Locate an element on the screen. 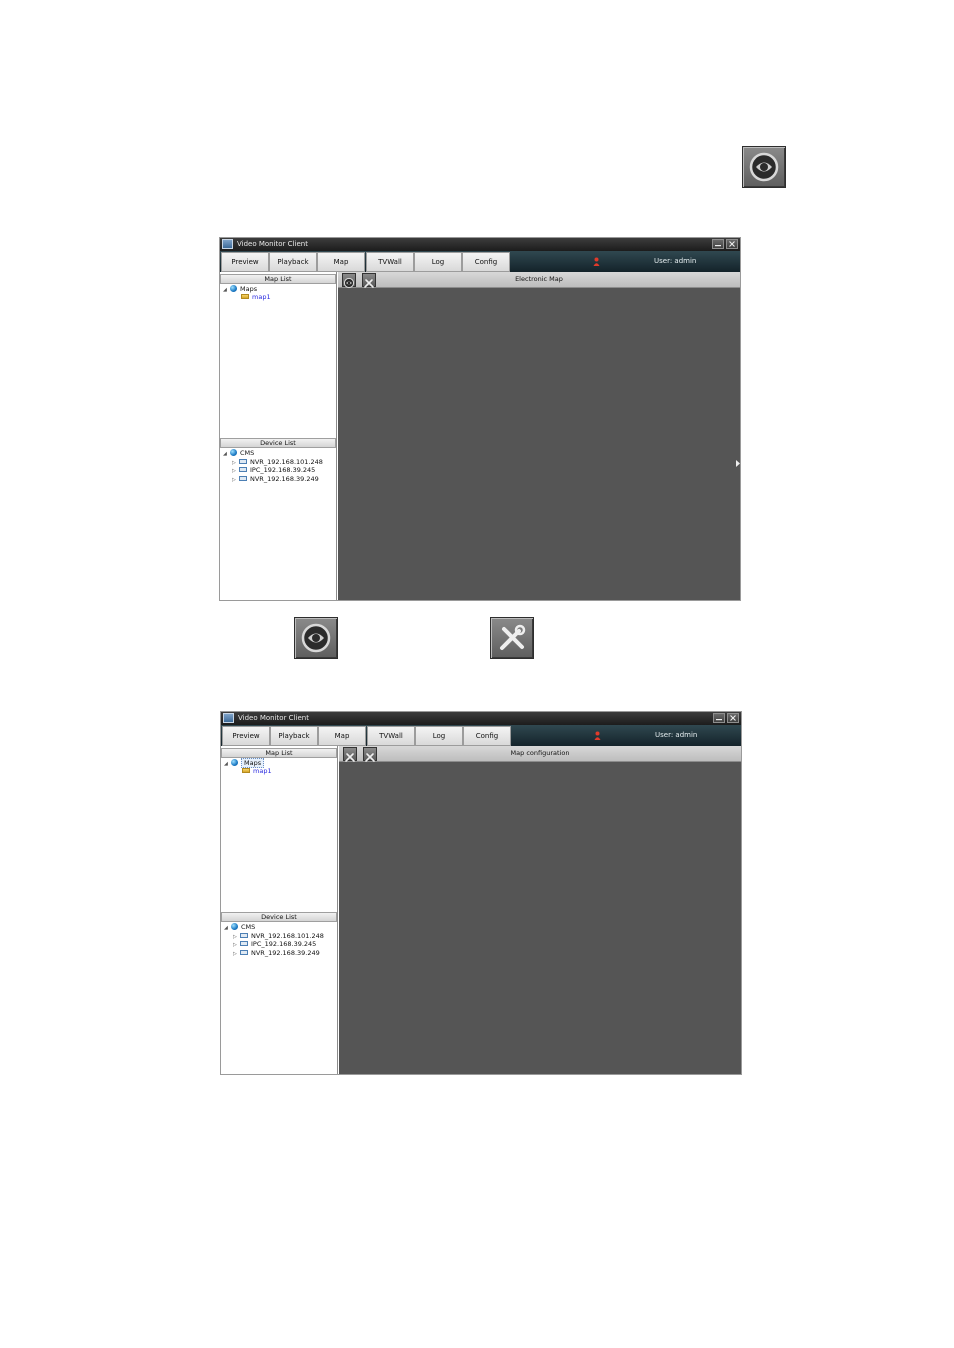 This screenshot has height=1348, width=954. workspace-title: Electronic Map is located at coordinates (539, 279).